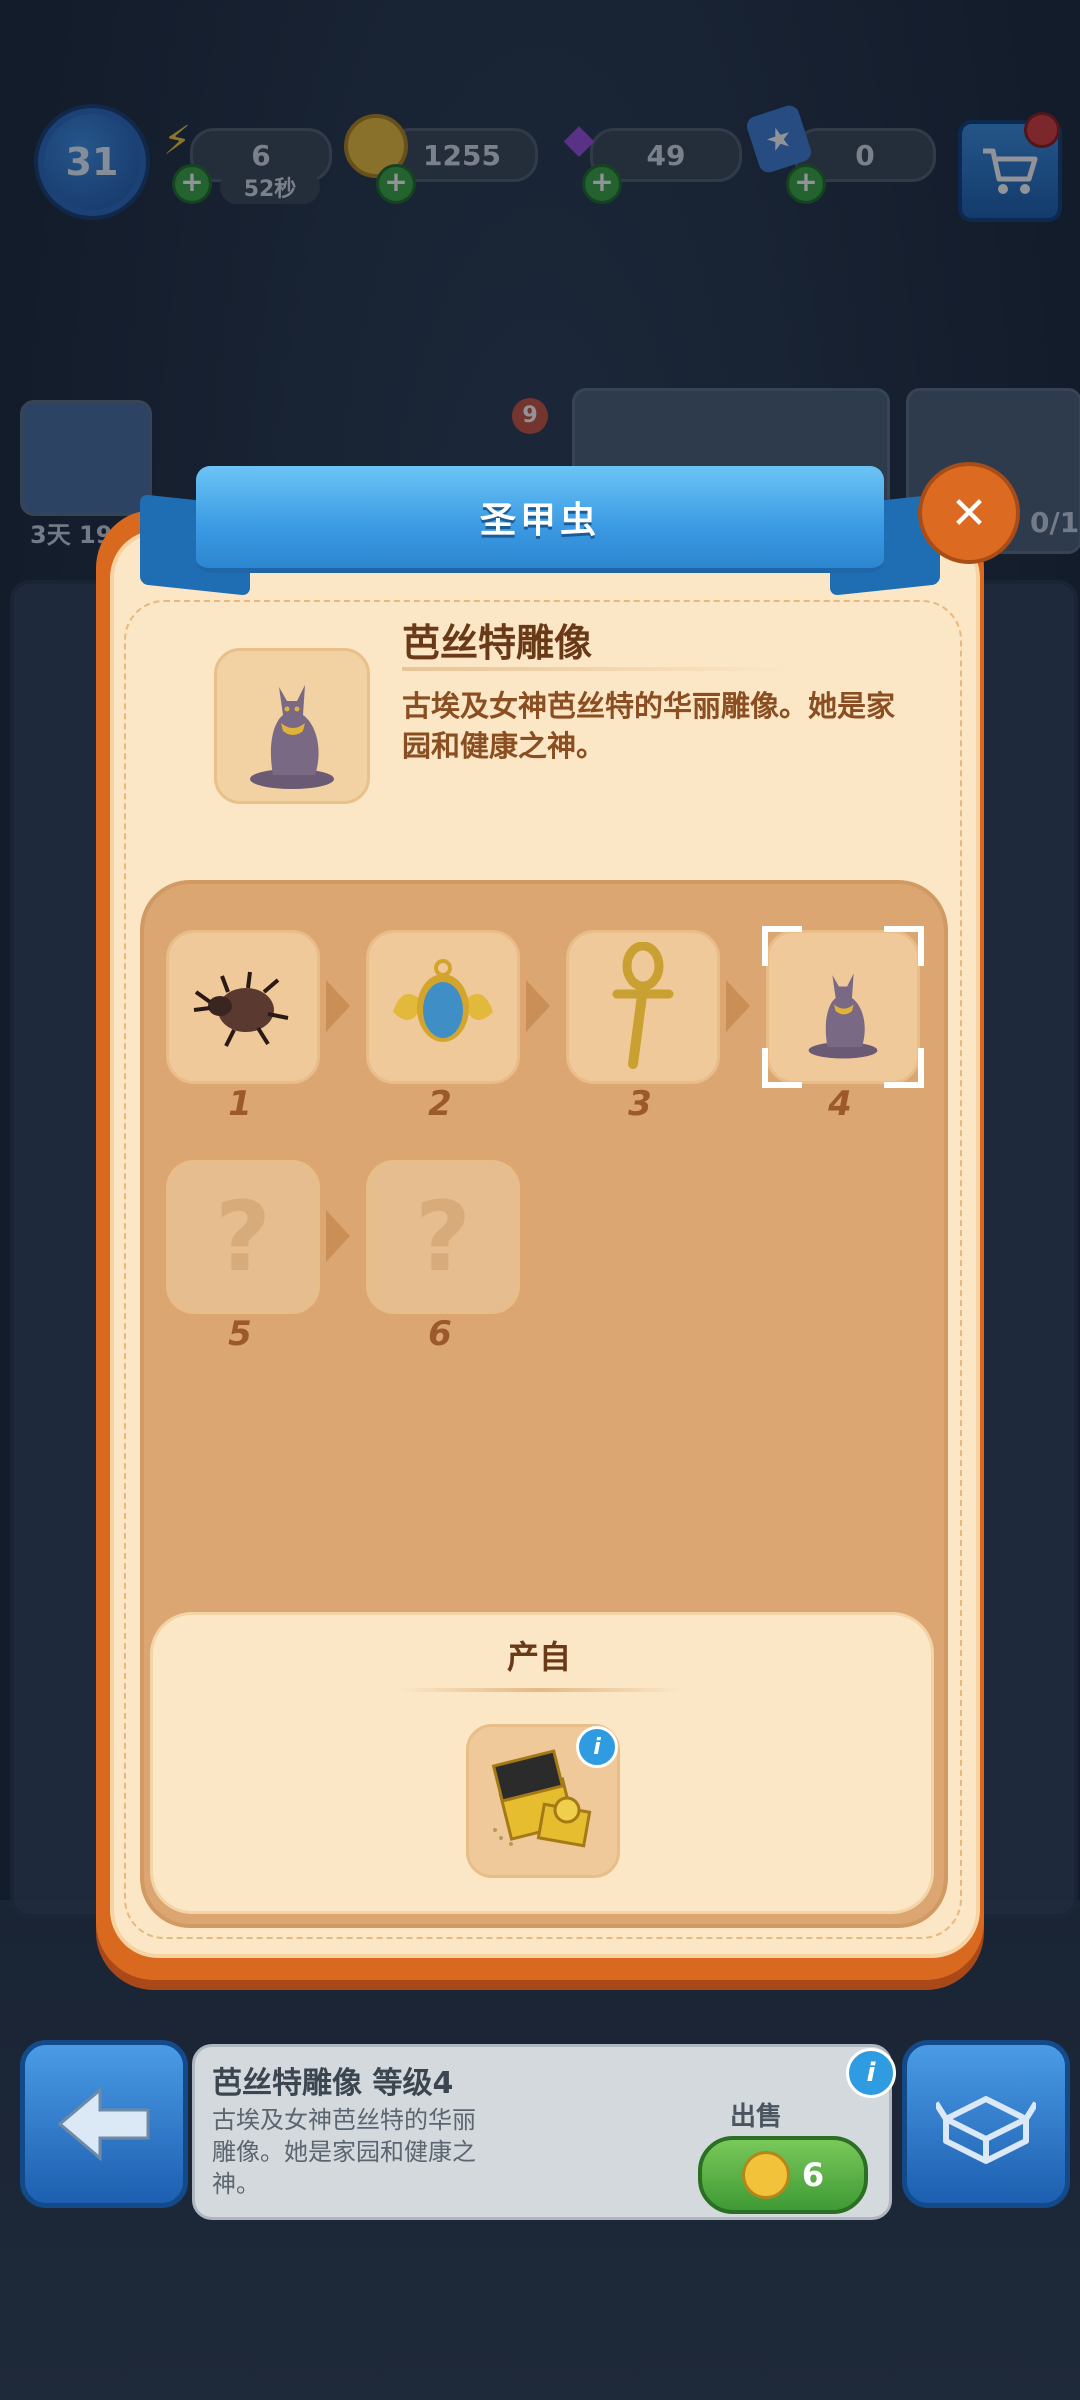 Image resolution: width=1080 pixels, height=2400 pixels. Describe the element at coordinates (497, 643) in the screenshot. I see `item-name: 芭丝特雕像` at that location.